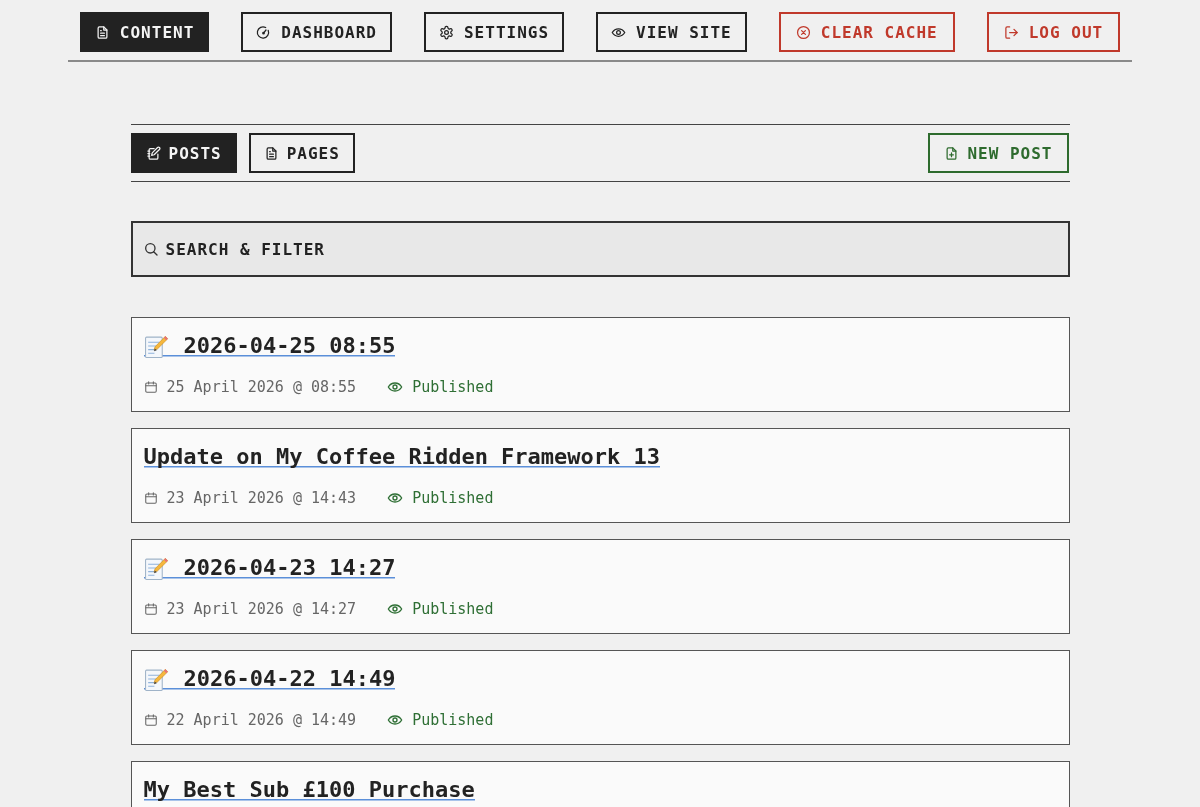 The width and height of the screenshot is (1200, 807). What do you see at coordinates (269, 568) in the screenshot?
I see `post-title-link: 2026-04-23 14:27` at bounding box center [269, 568].